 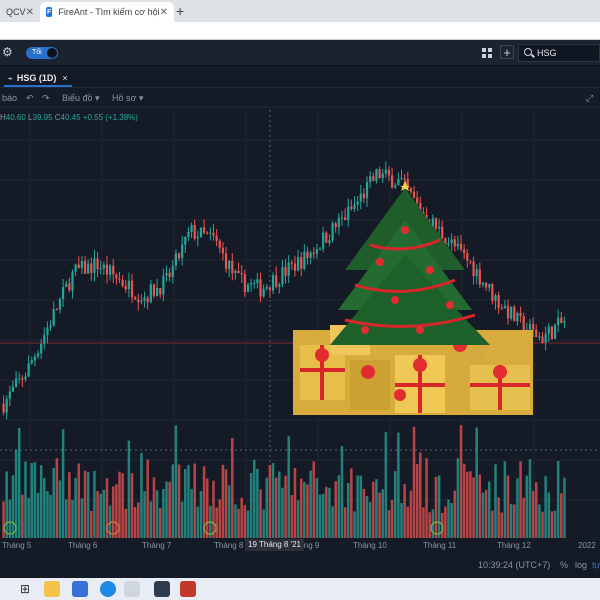 I want to click on layout-grid-icon, so click(x=487, y=53).